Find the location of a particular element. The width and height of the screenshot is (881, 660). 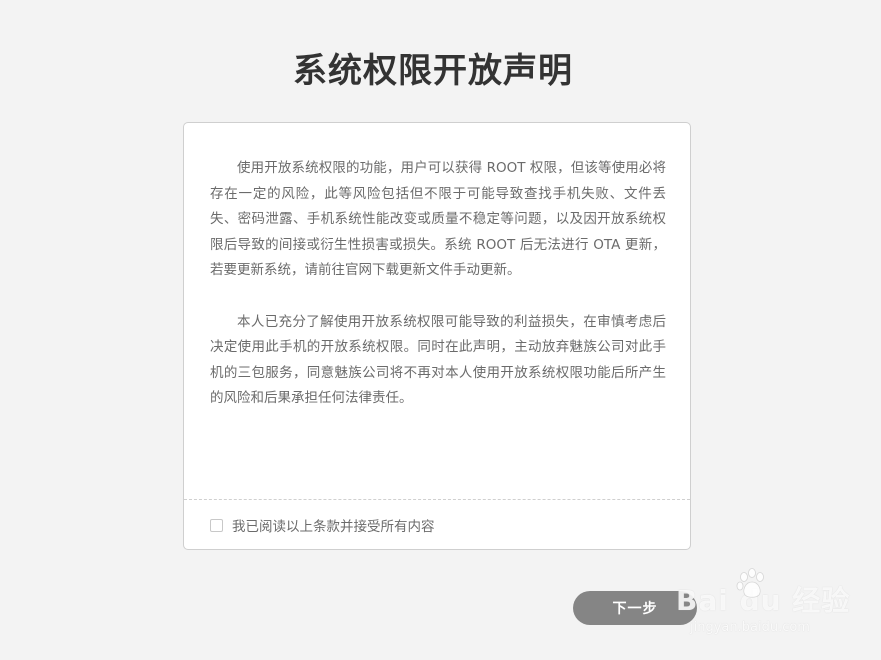

watermark-site: jingyan.baidu.com is located at coordinates (750, 627).